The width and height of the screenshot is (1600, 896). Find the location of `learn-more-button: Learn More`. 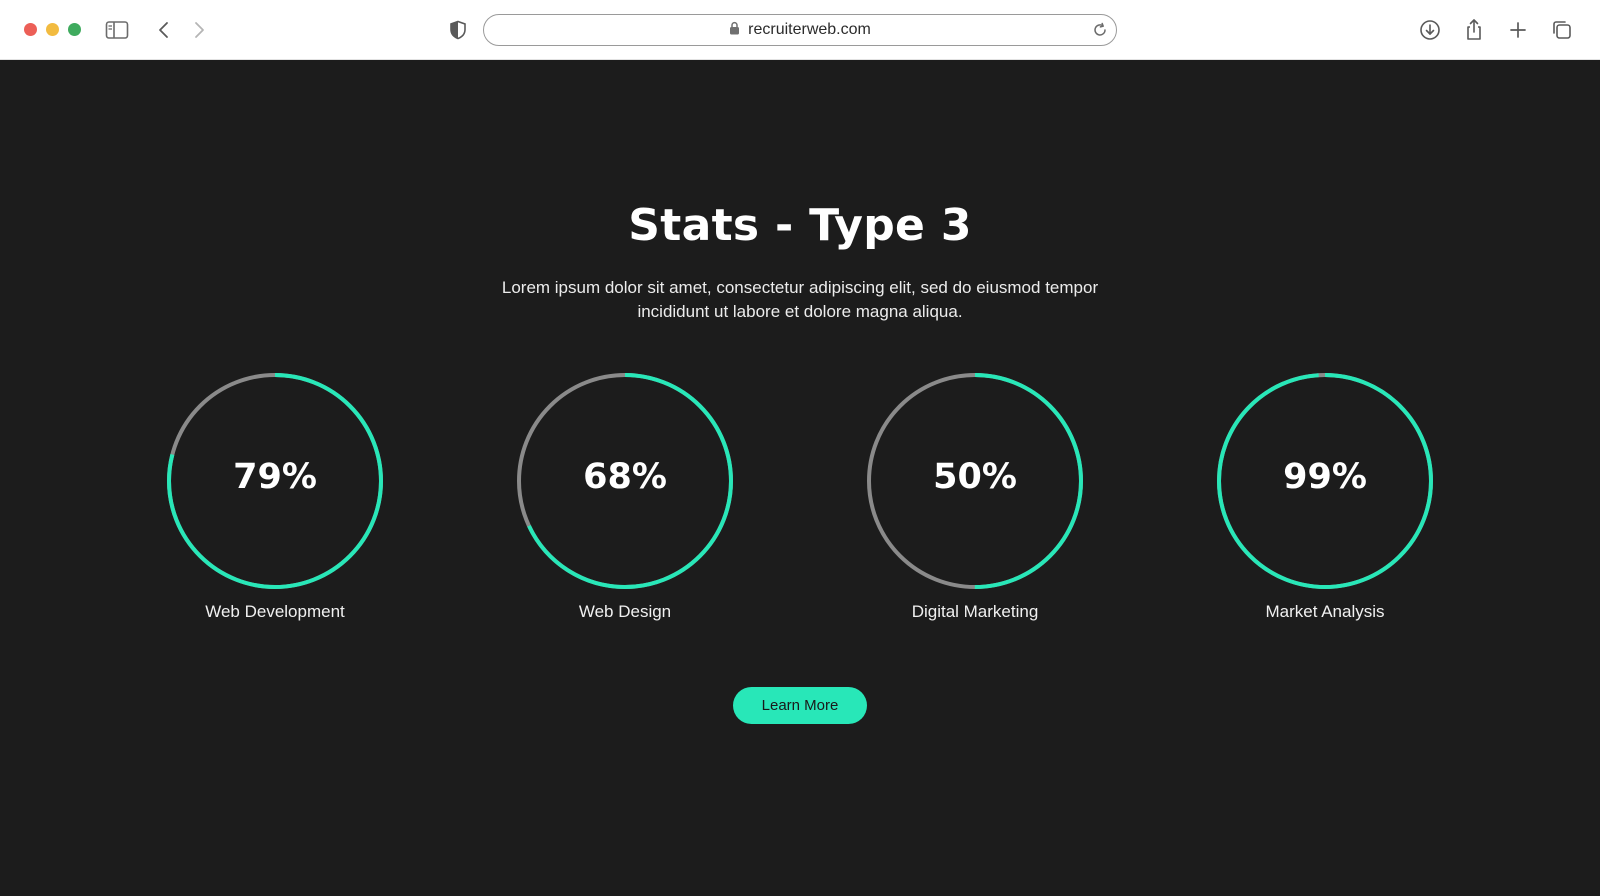

learn-more-button: Learn More is located at coordinates (800, 705).